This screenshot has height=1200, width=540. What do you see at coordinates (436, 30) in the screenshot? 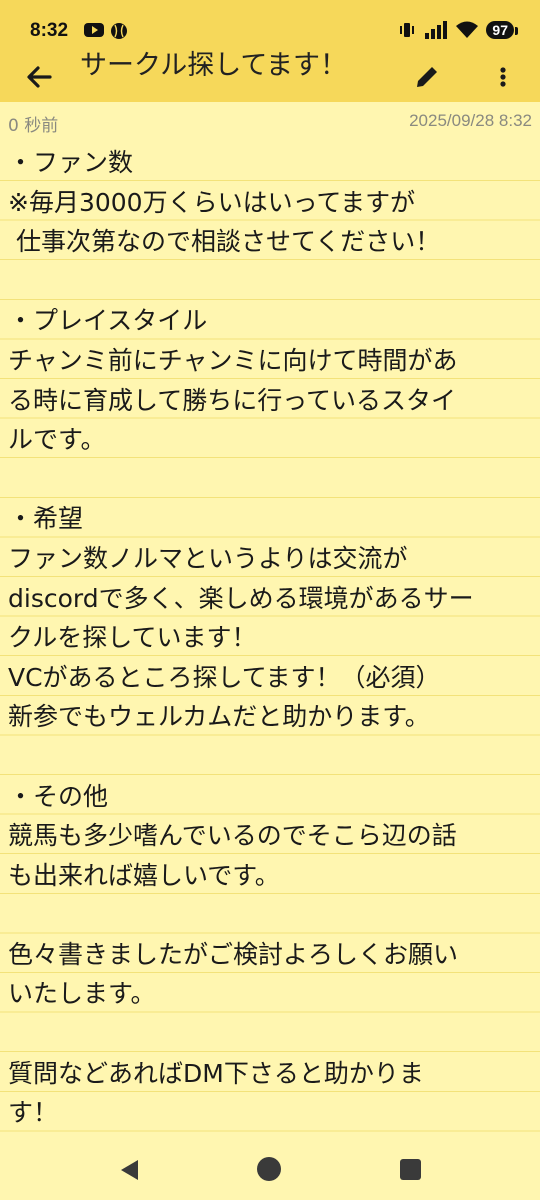
I see `signal-icon` at bounding box center [436, 30].